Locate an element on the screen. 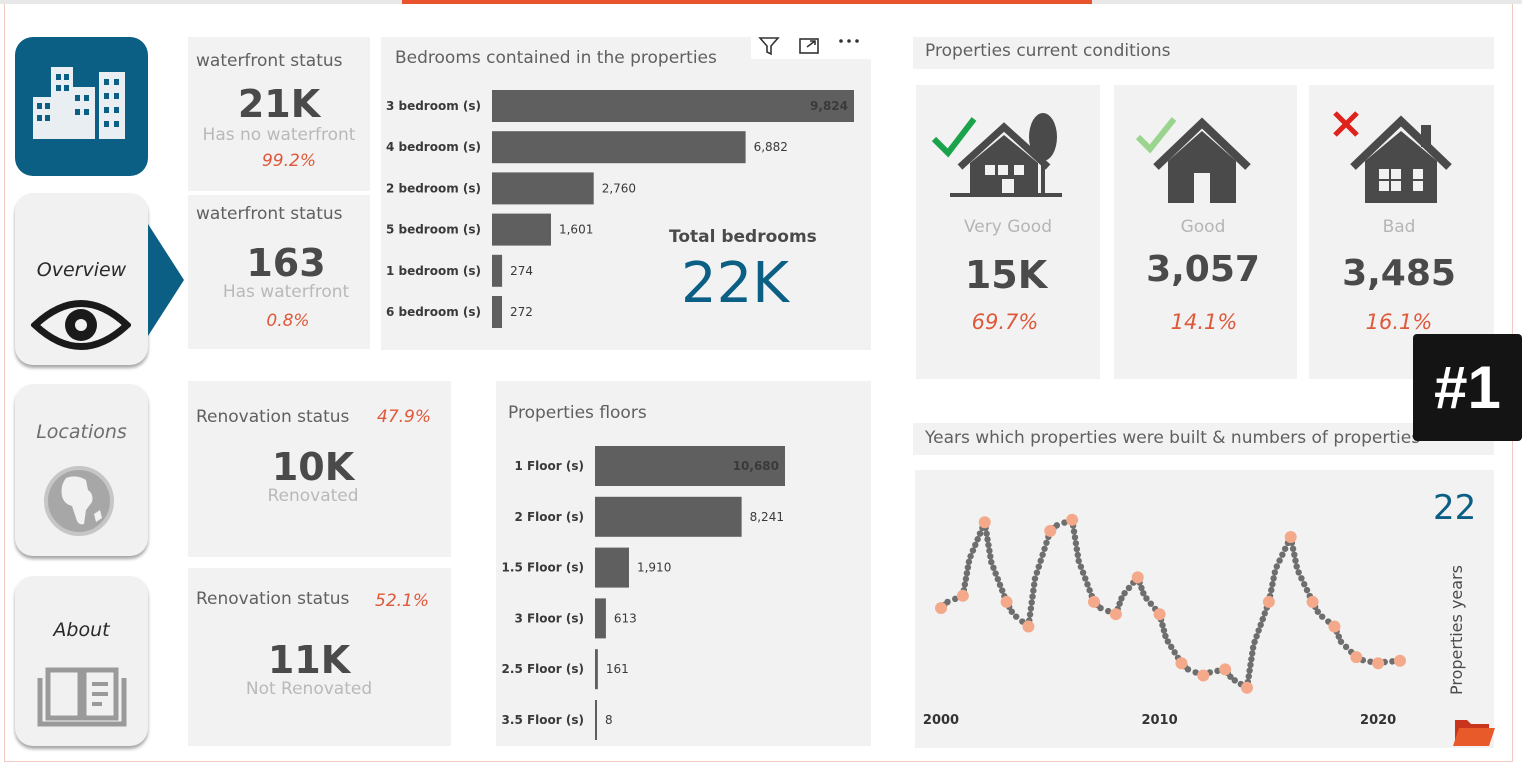 The height and width of the screenshot is (765, 1522). slide-number-badge: #1 is located at coordinates (1467, 387).